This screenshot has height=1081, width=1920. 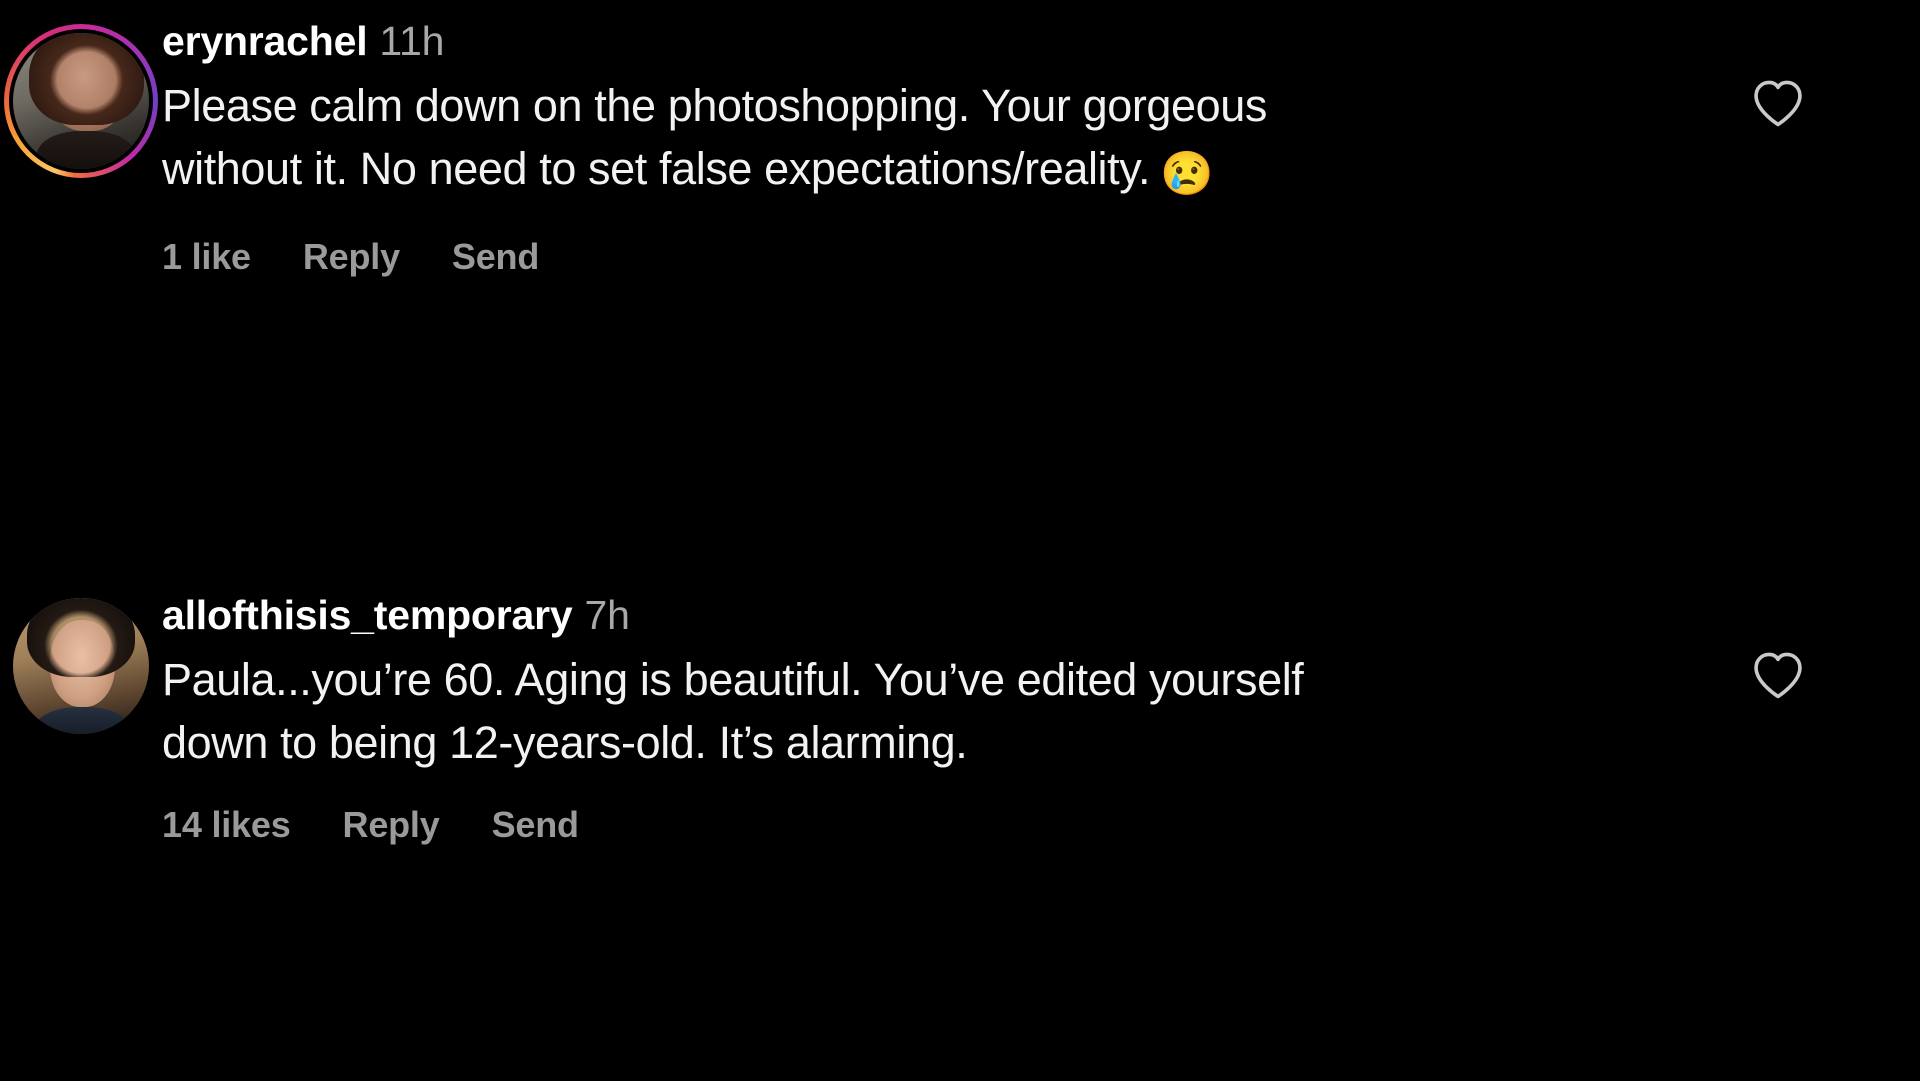 I want to click on comment-timestamp: 11h, so click(x=412, y=41).